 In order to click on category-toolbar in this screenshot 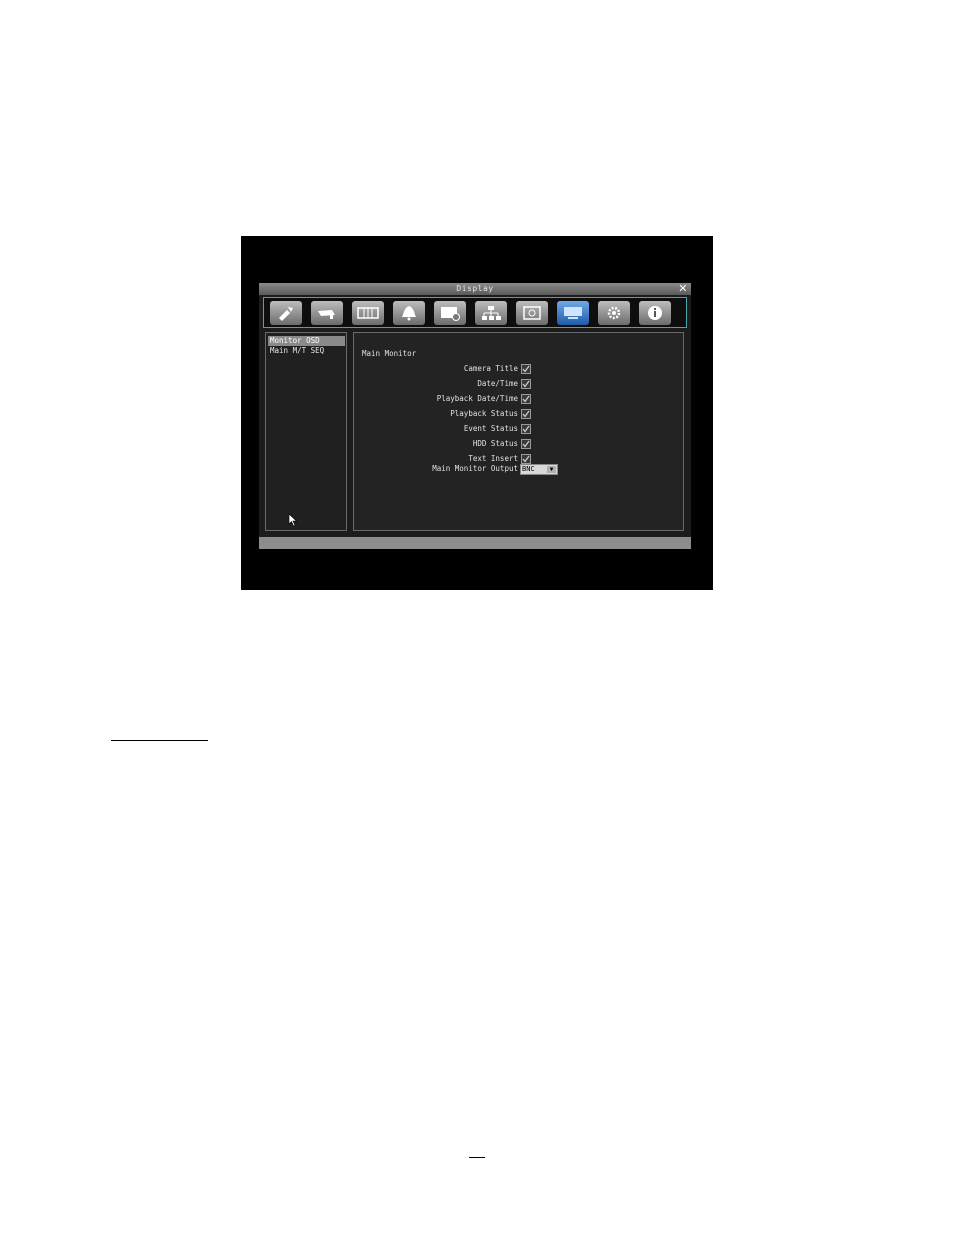, I will do `click(475, 312)`.